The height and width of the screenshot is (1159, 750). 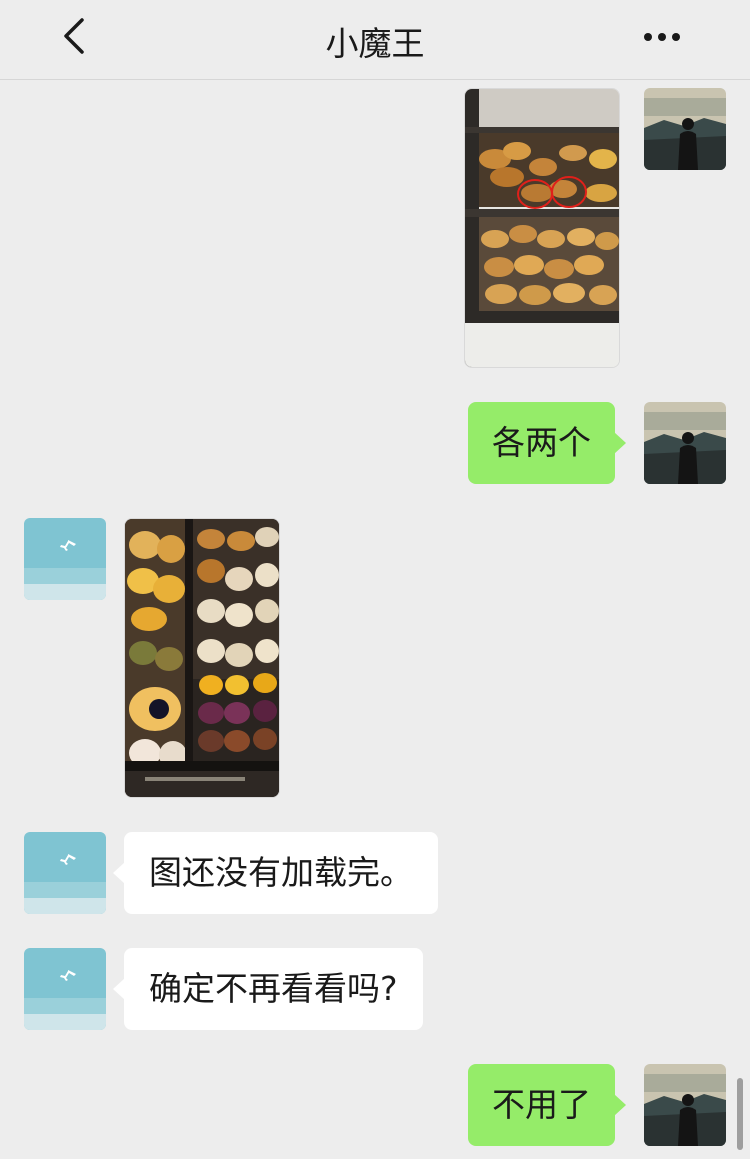 What do you see at coordinates (740, 1114) in the screenshot?
I see `scrollbar` at bounding box center [740, 1114].